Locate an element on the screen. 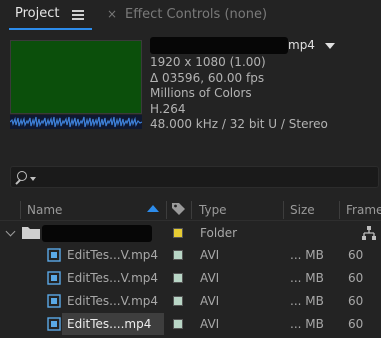 The width and height of the screenshot is (381, 338). tab-project: Project is located at coordinates (37, 13).